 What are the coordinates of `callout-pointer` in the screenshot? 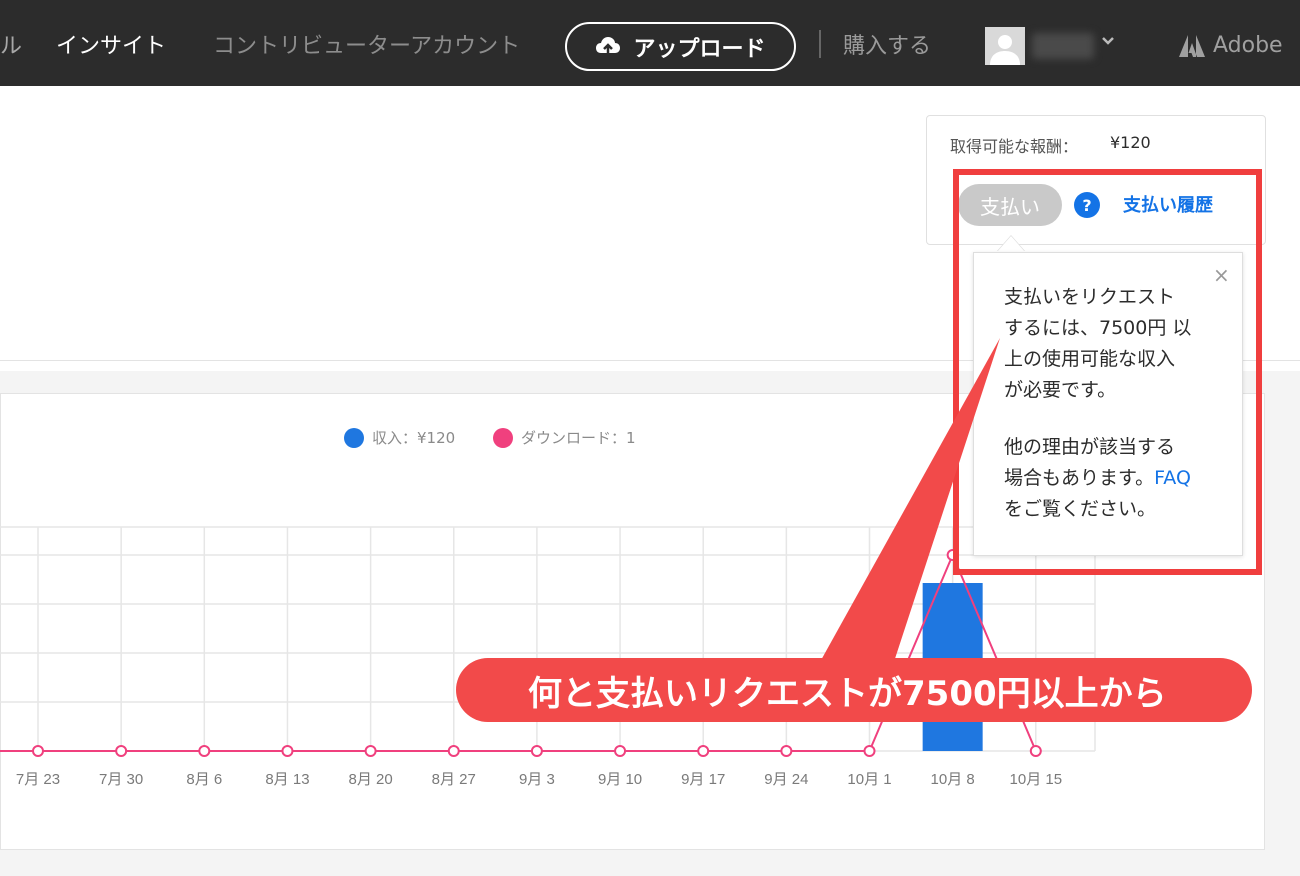 It's located at (905, 509).